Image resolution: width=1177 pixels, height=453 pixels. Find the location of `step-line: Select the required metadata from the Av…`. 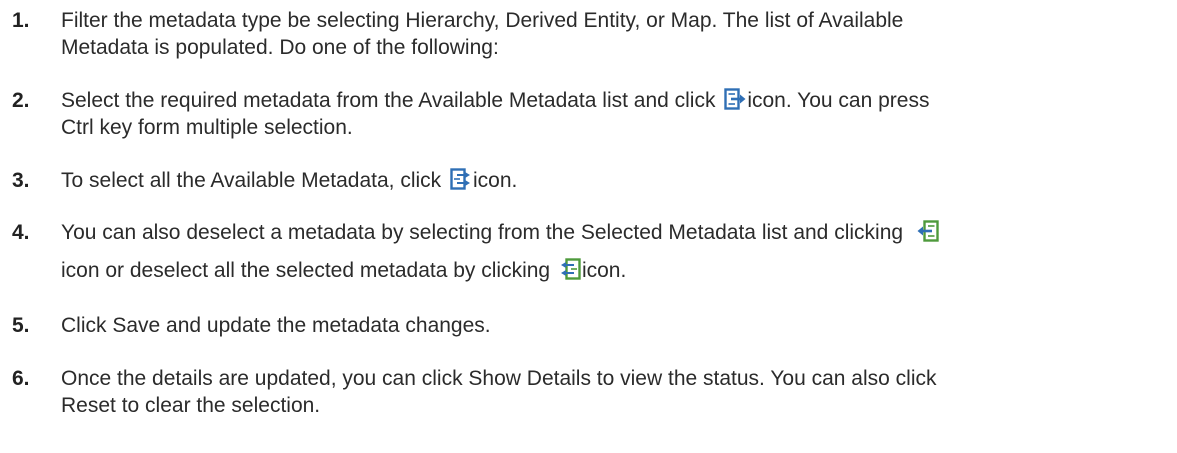

step-line: Select the required metadata from the Av… is located at coordinates (613, 100).